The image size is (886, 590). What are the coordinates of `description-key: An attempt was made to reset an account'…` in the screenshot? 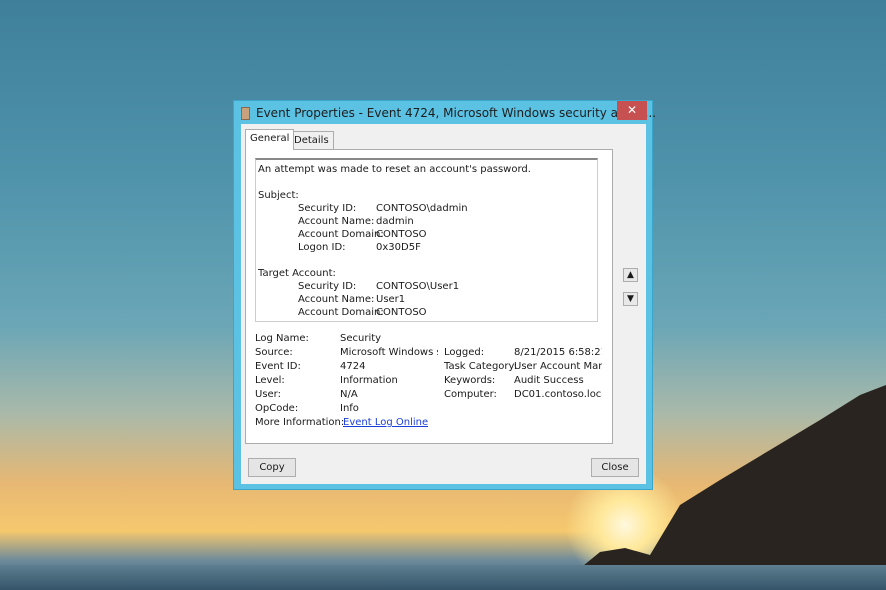 It's located at (394, 169).